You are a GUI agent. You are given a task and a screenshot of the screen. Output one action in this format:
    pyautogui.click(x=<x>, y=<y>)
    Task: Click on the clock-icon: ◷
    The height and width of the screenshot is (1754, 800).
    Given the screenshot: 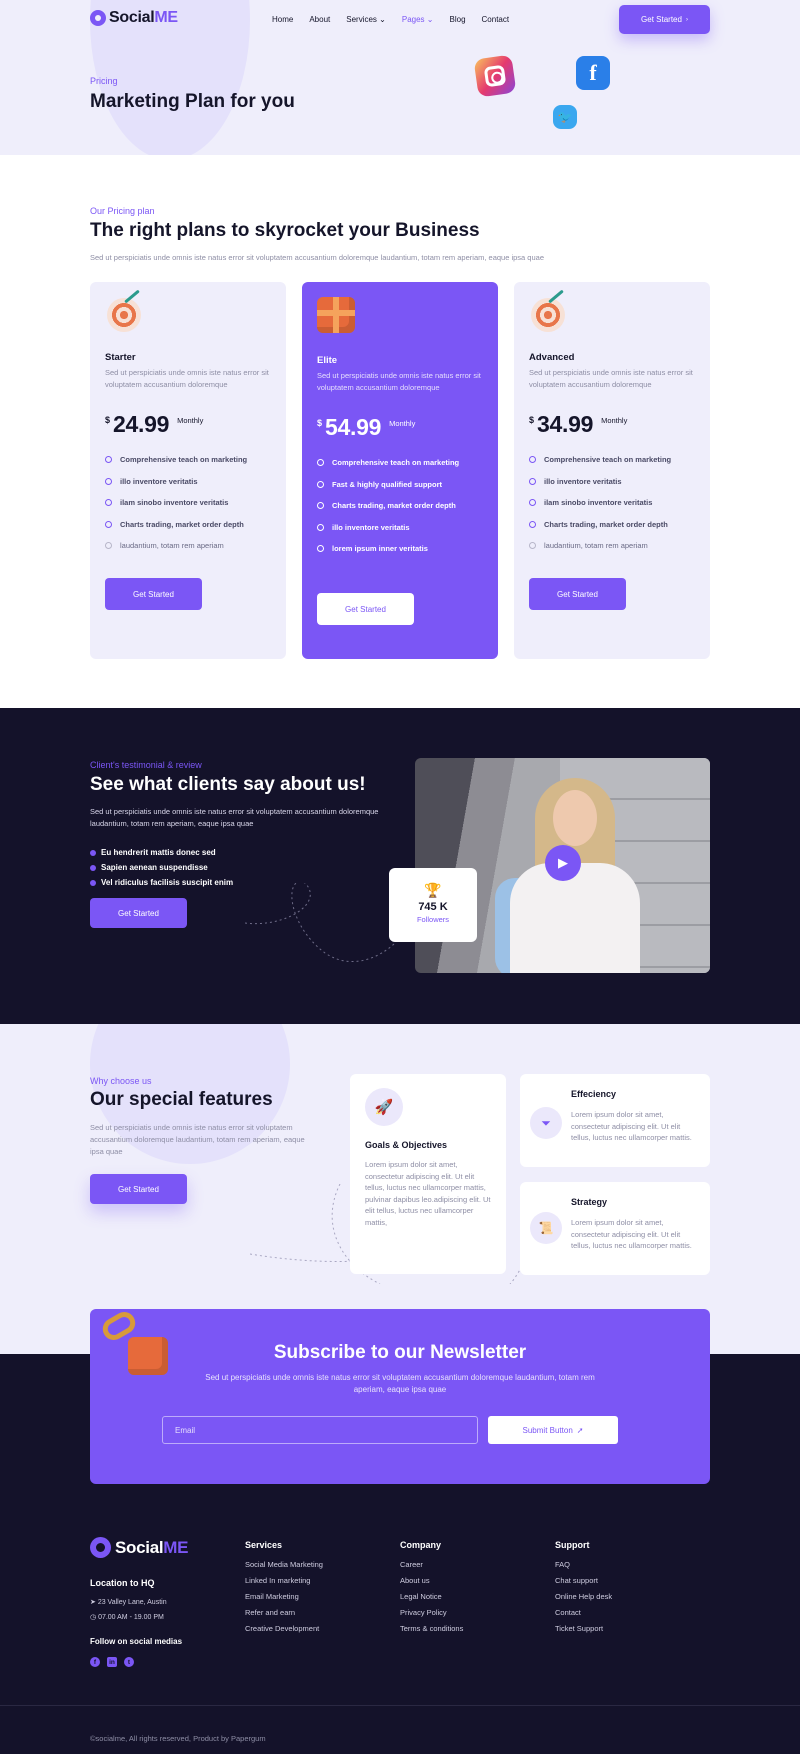 What is the action you would take?
    pyautogui.click(x=93, y=1617)
    